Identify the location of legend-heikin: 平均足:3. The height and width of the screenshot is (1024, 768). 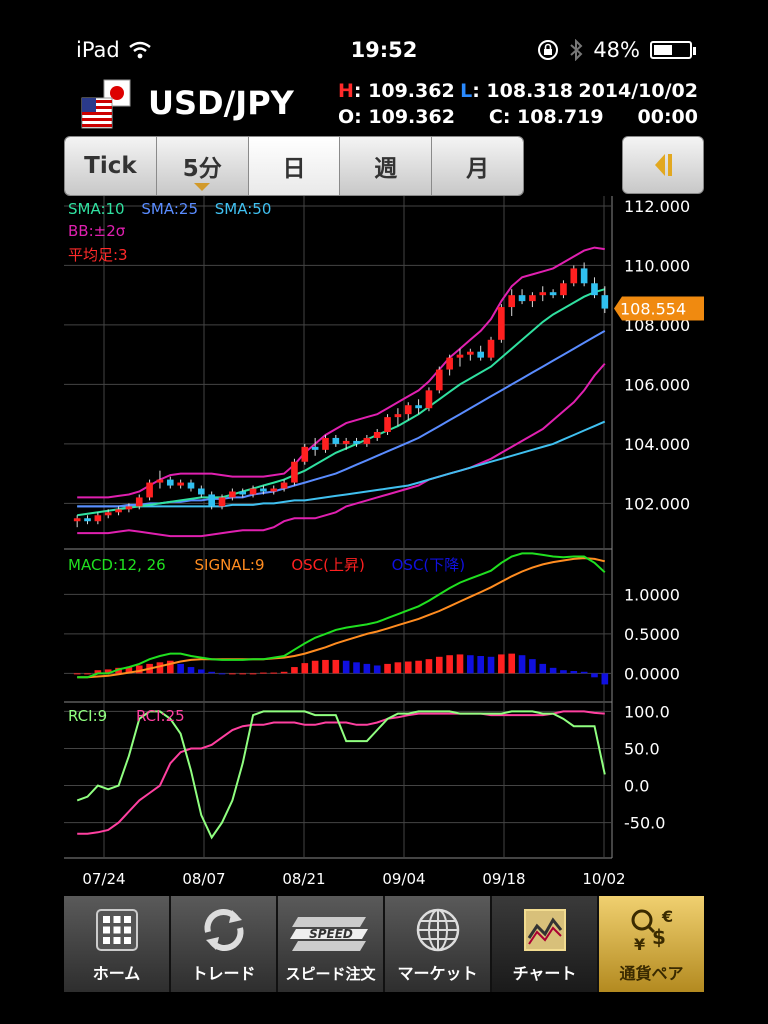
(98, 255).